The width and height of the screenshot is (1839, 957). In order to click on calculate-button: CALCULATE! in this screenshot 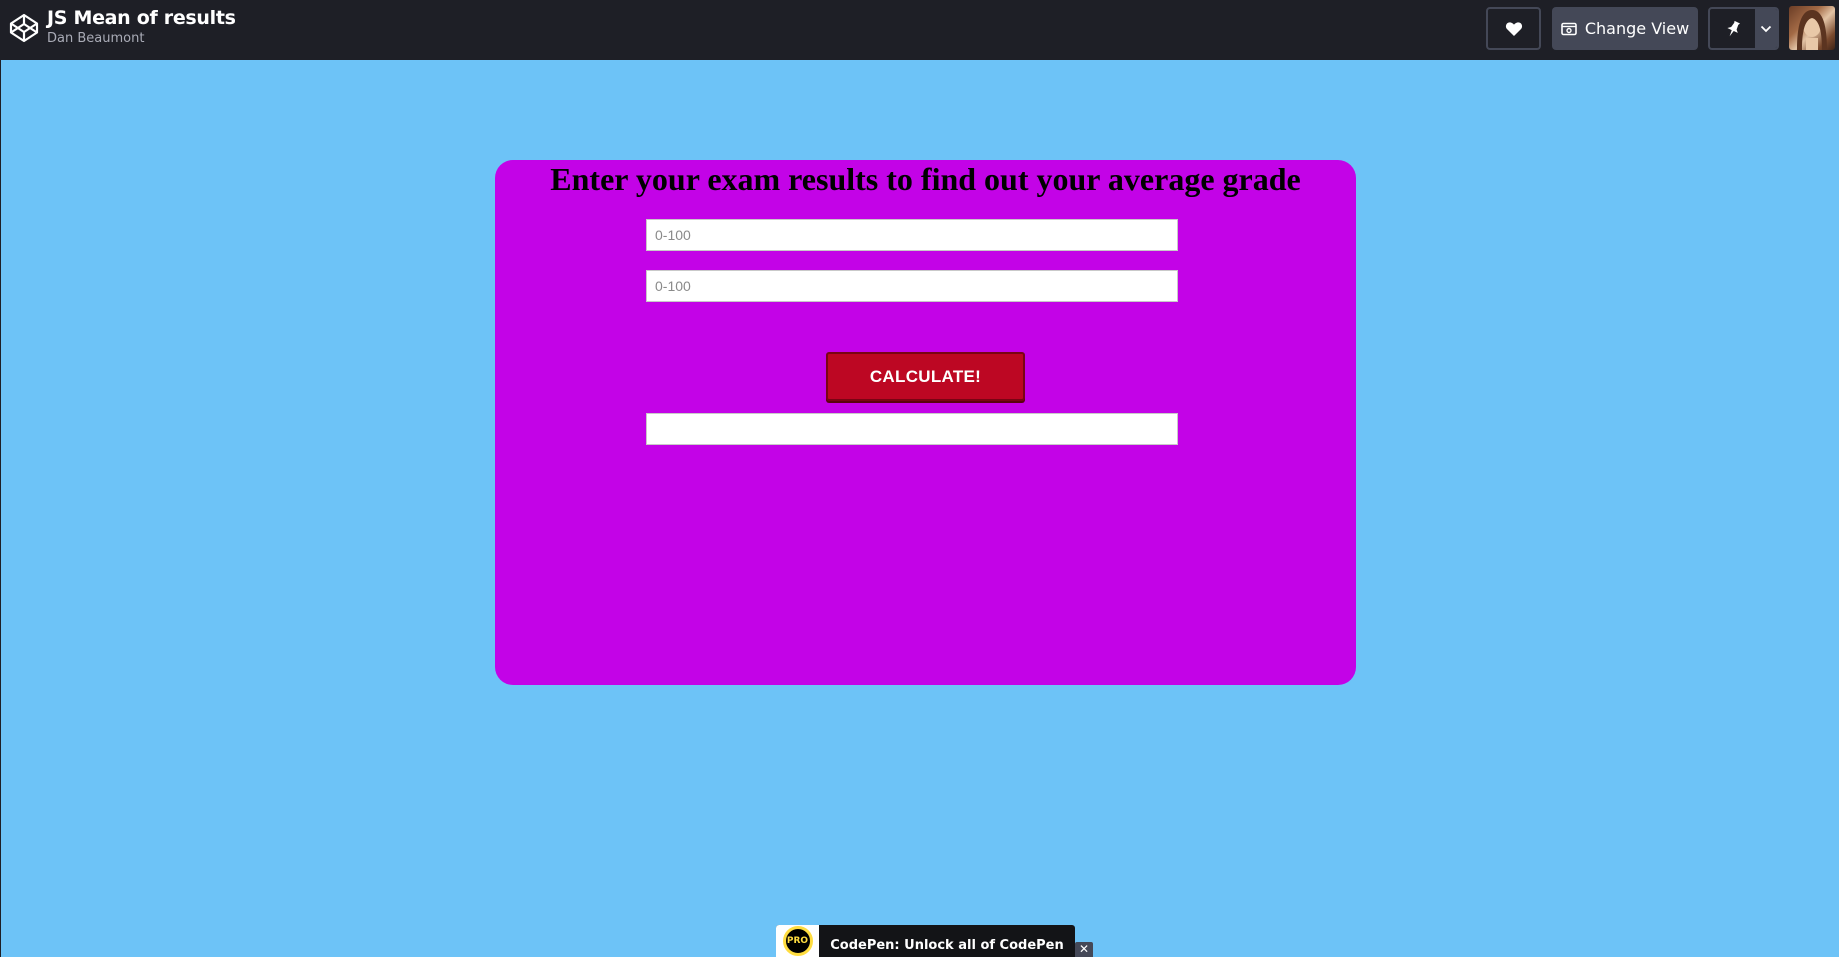, I will do `click(925, 376)`.